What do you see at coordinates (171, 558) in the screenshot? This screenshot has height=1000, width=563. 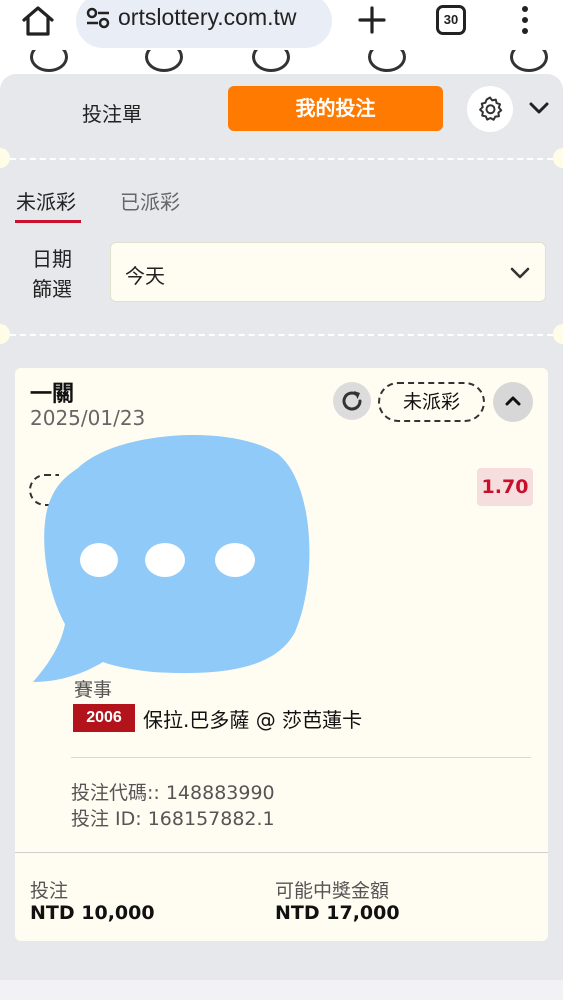 I see `redaction-overlay` at bounding box center [171, 558].